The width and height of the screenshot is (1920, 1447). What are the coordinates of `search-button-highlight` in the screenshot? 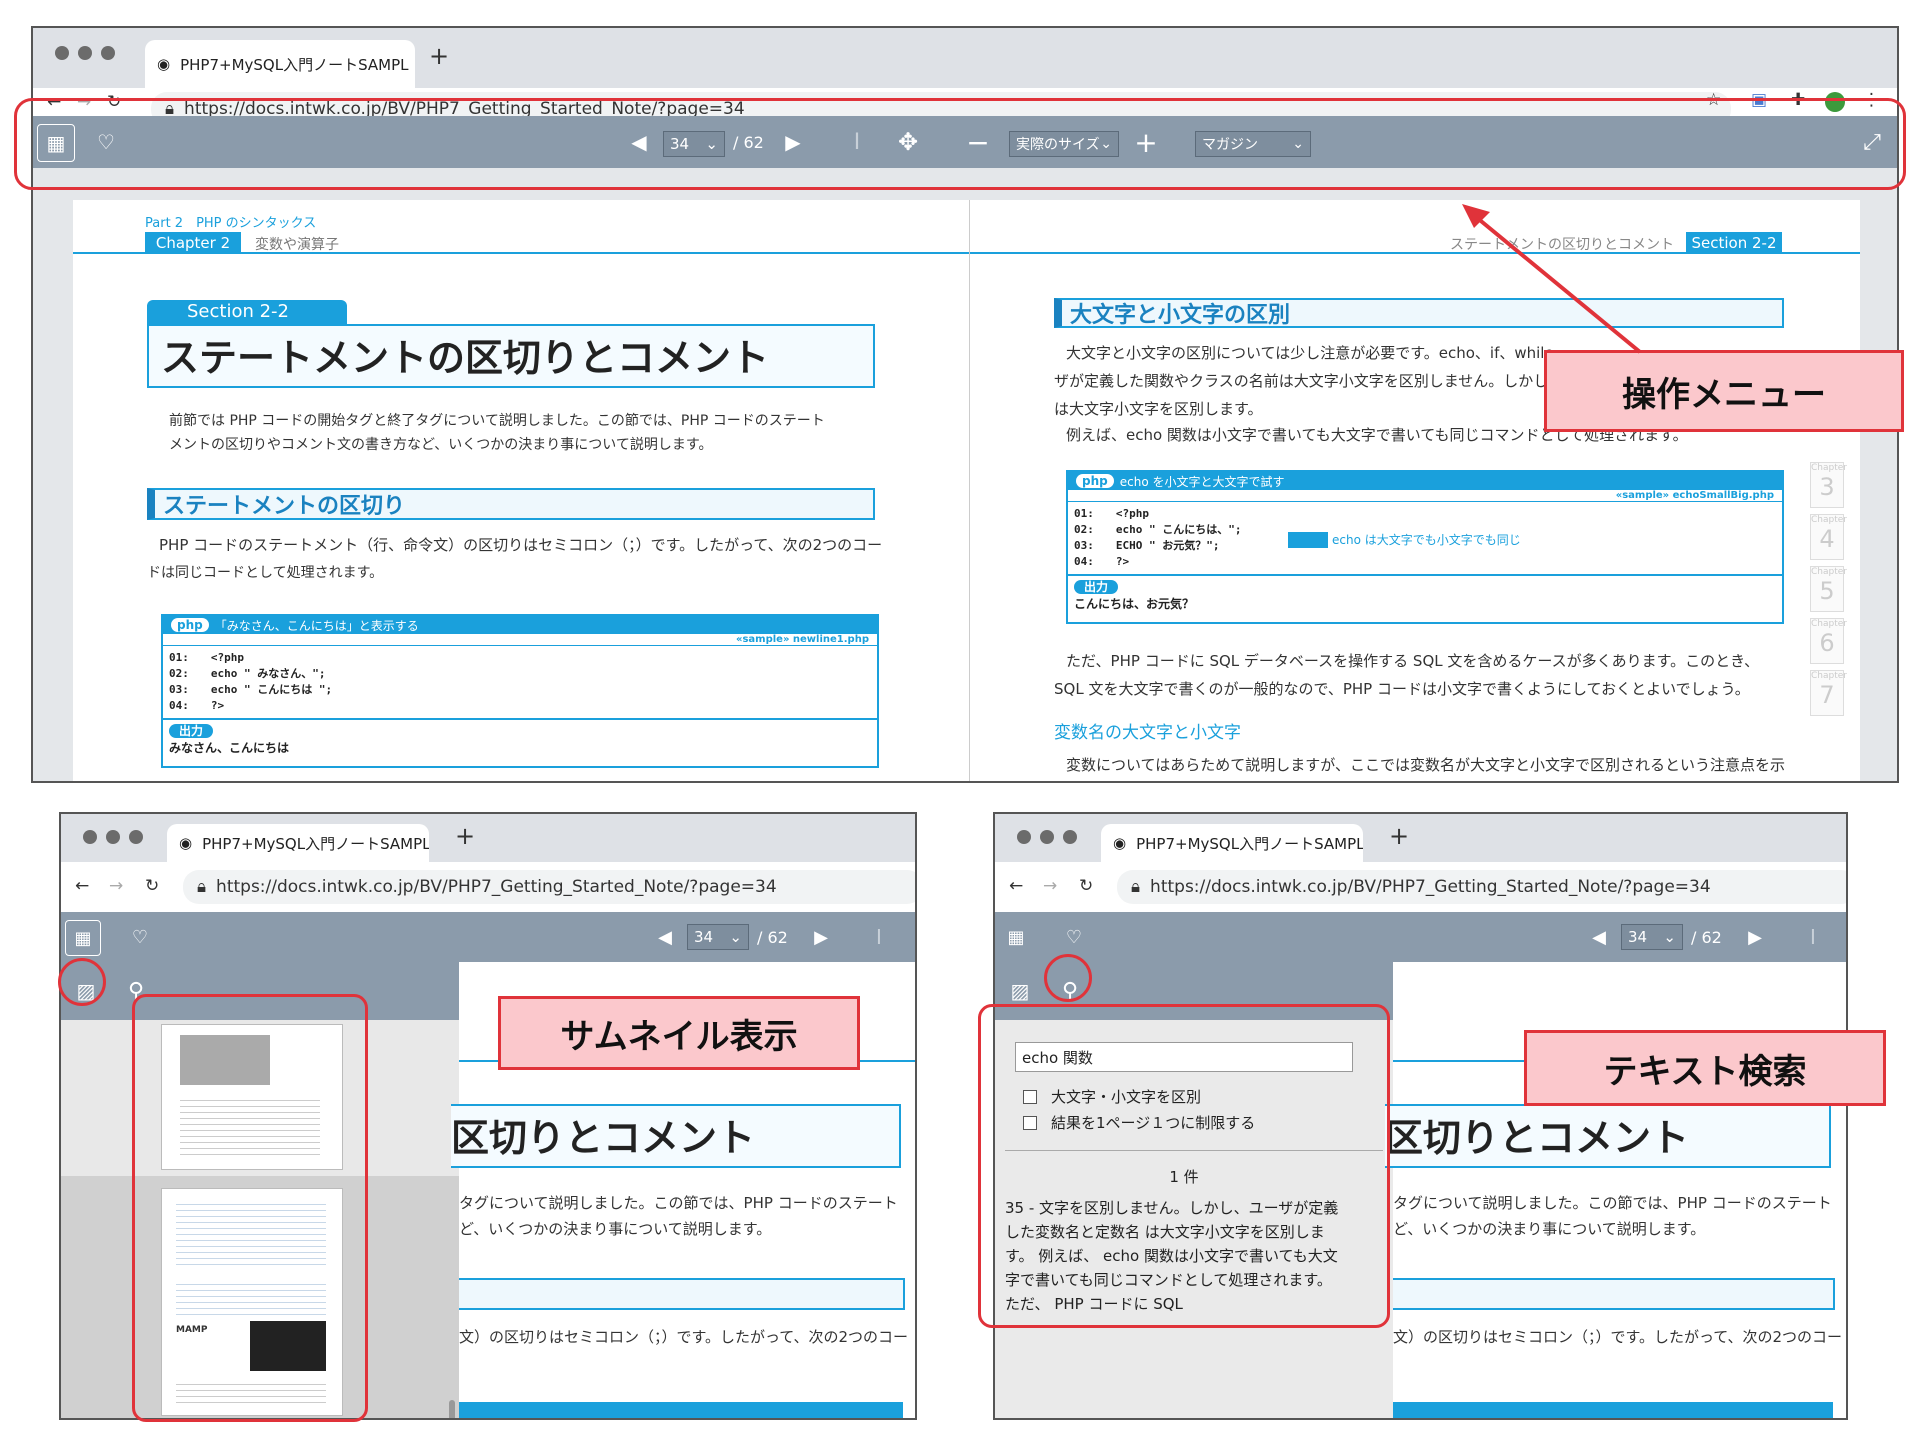 It's located at (1068, 978).